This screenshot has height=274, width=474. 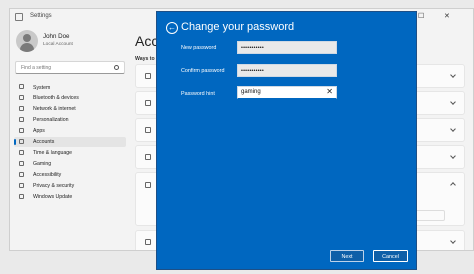 I want to click on sidebar-item-windows-update: Windows Update, so click(x=70, y=197).